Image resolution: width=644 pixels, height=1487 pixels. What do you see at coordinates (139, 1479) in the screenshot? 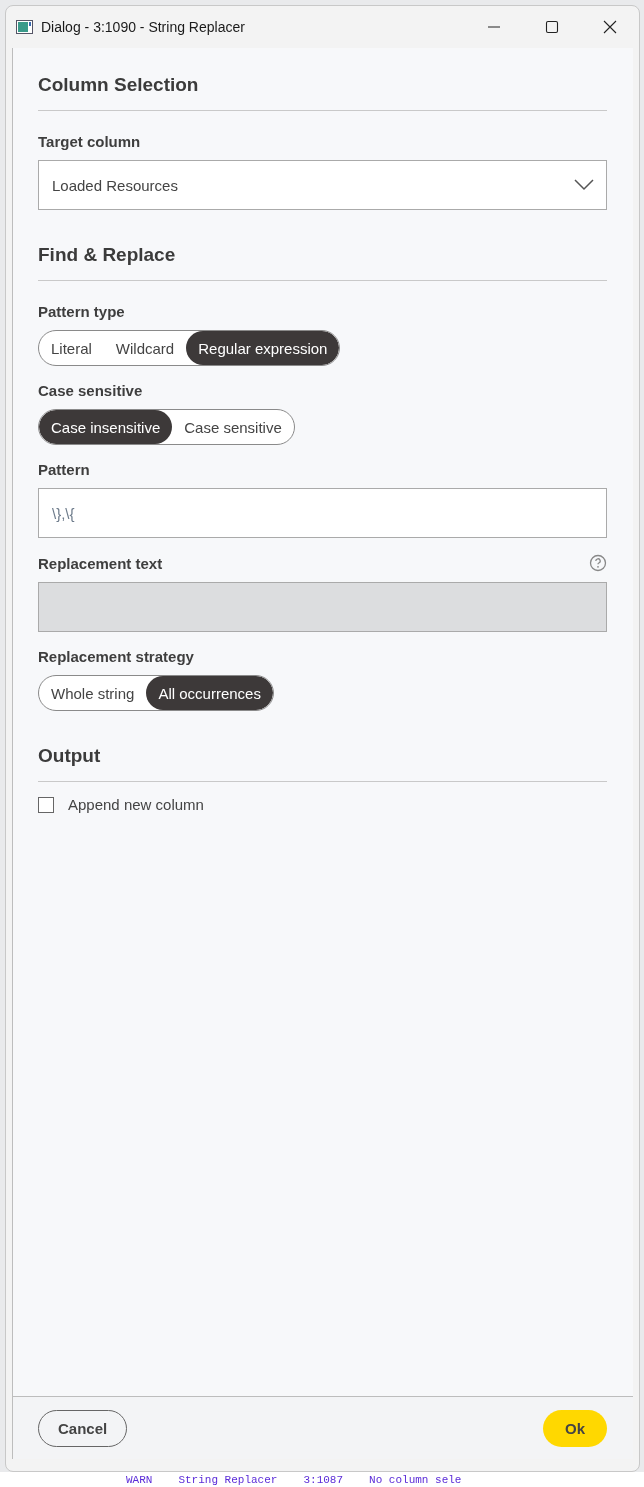
I see `log-level: WARN` at bounding box center [139, 1479].